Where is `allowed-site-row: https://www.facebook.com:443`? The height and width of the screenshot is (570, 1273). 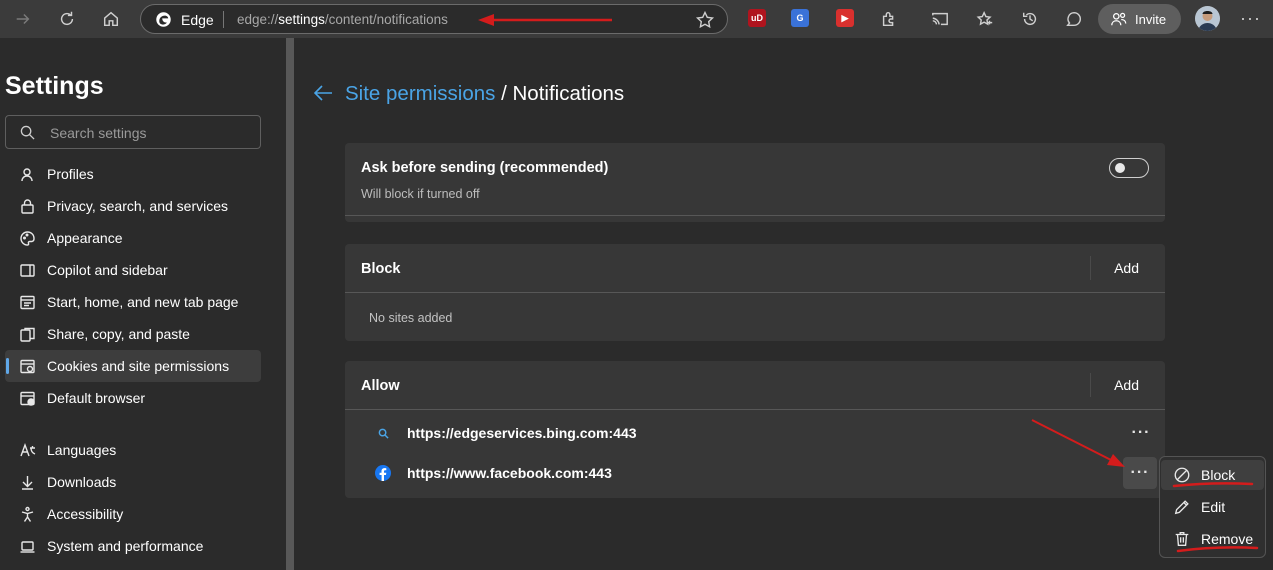
allowed-site-row: https://www.facebook.com:443 is located at coordinates (493, 473).